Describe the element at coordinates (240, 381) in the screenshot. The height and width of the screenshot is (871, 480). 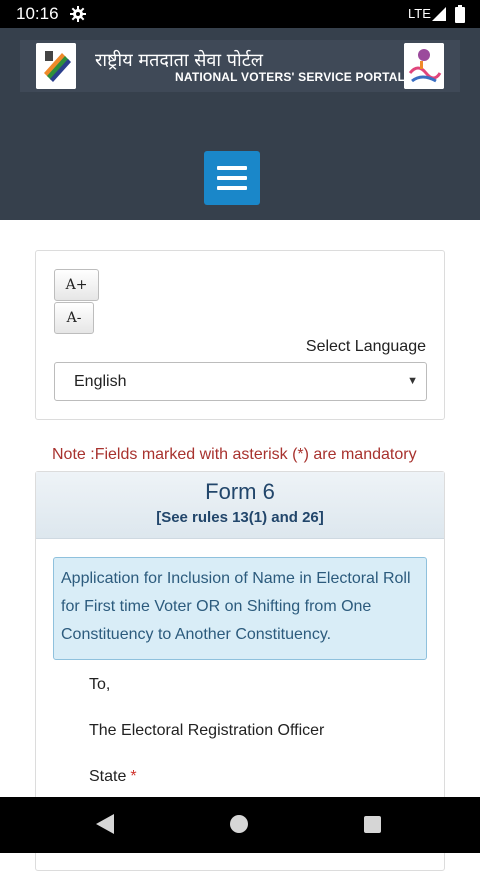
I see `language-select: English ▼` at that location.